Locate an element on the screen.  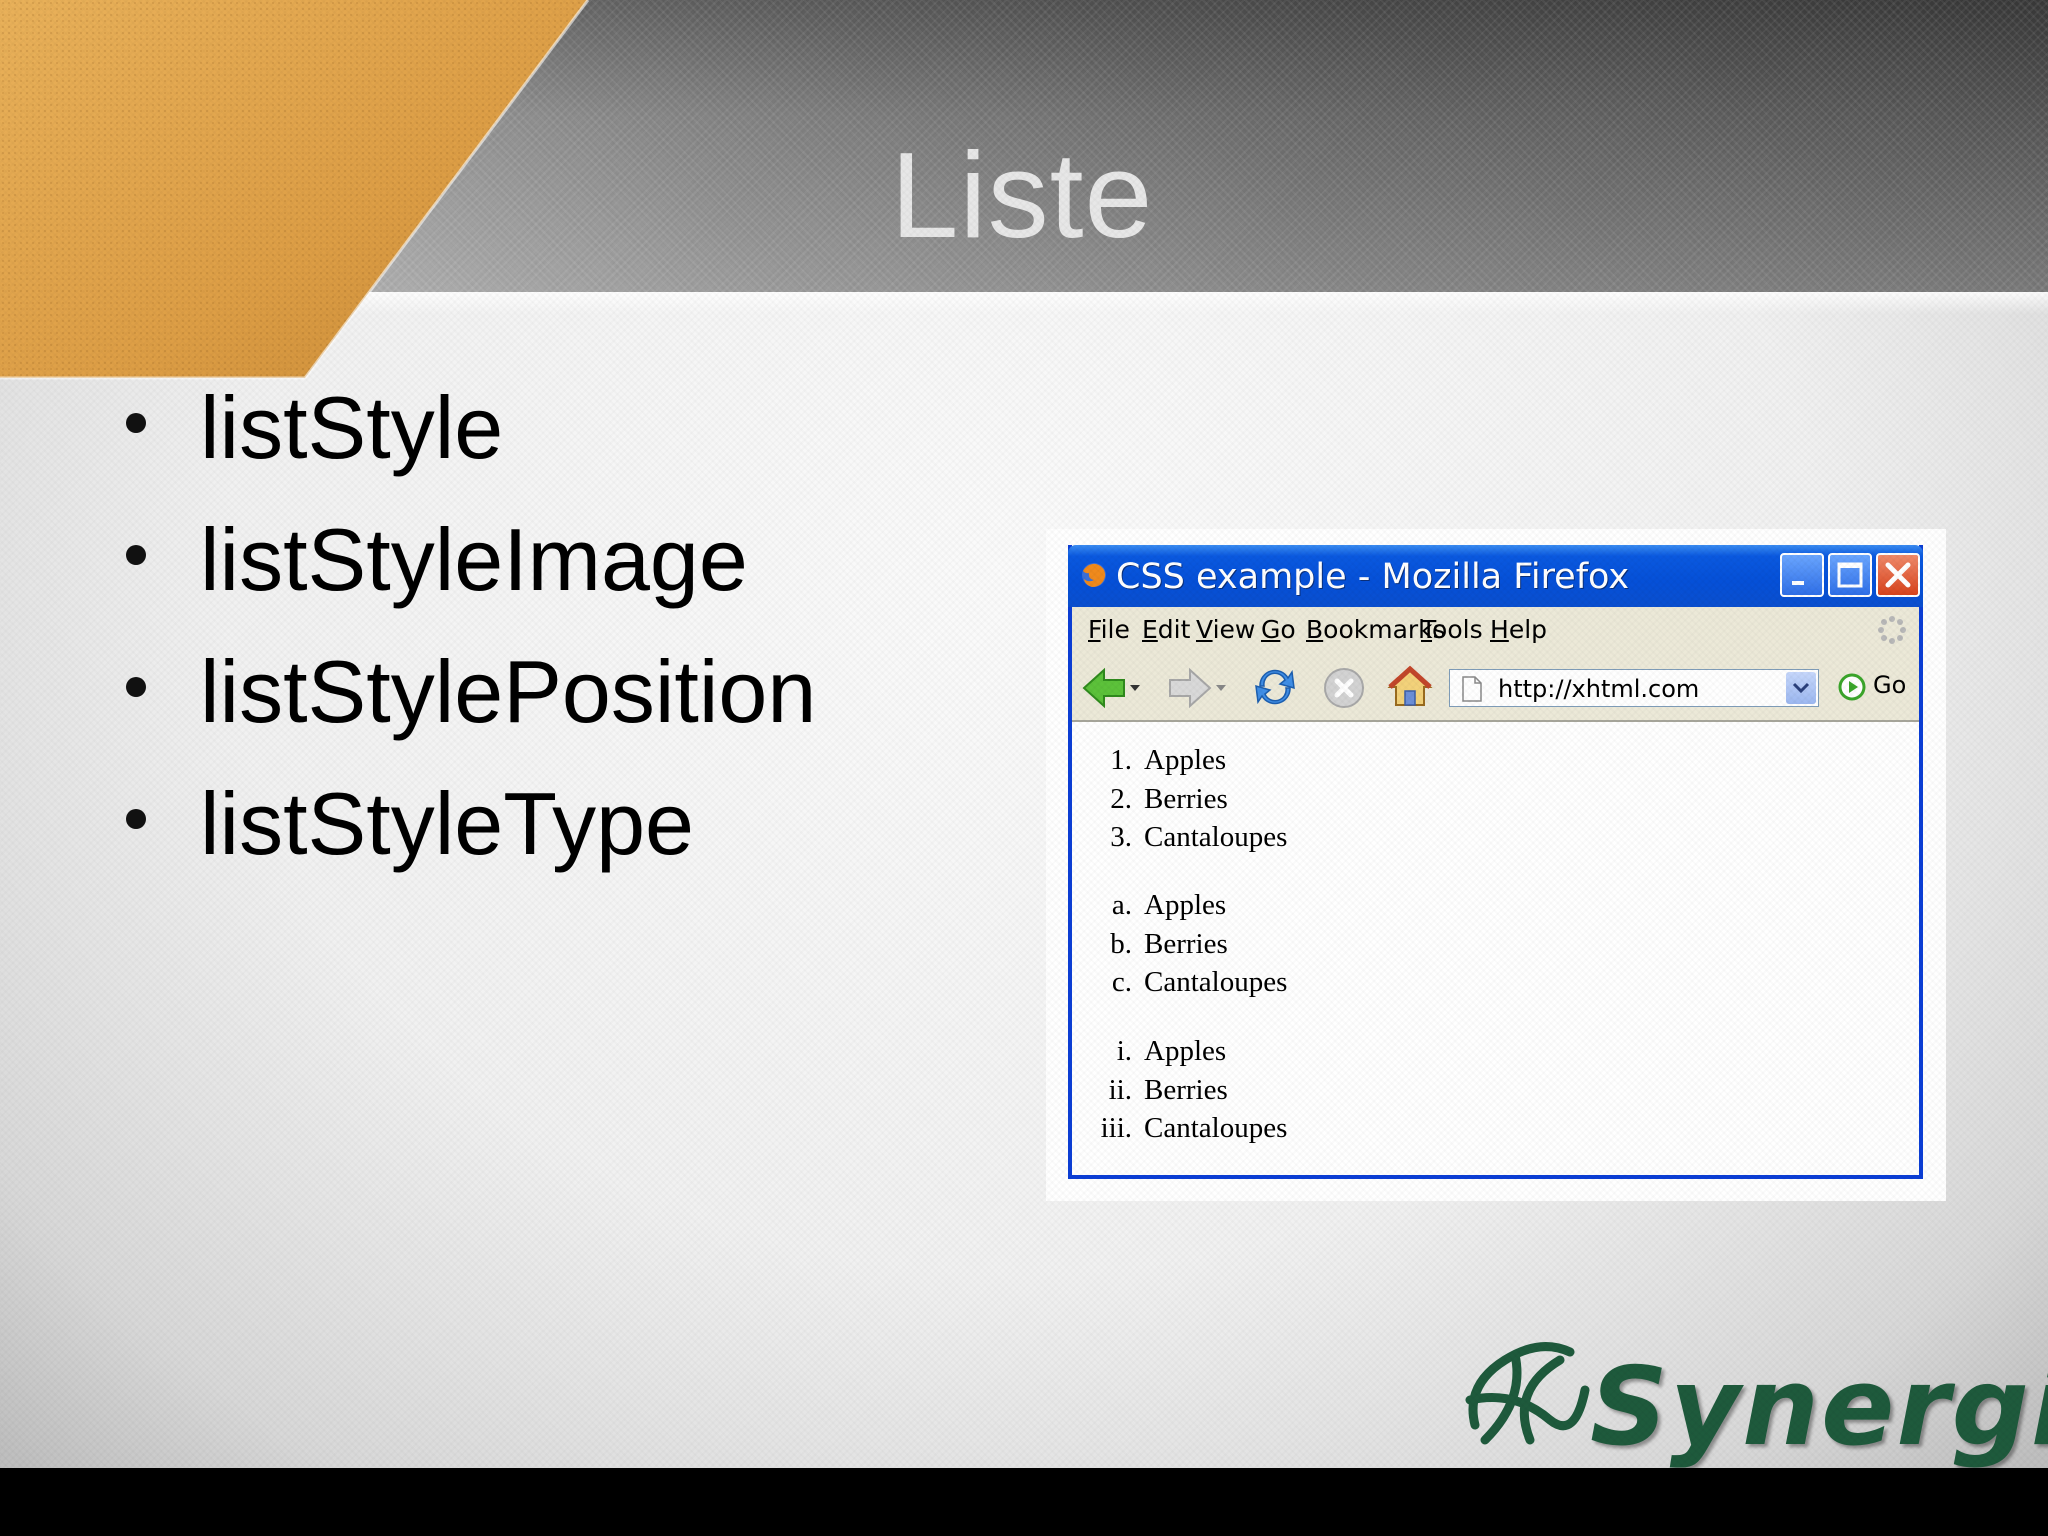
menu-bar: File Edit View Go Bookmarks Tools Help is located at coordinates (1495, 630).